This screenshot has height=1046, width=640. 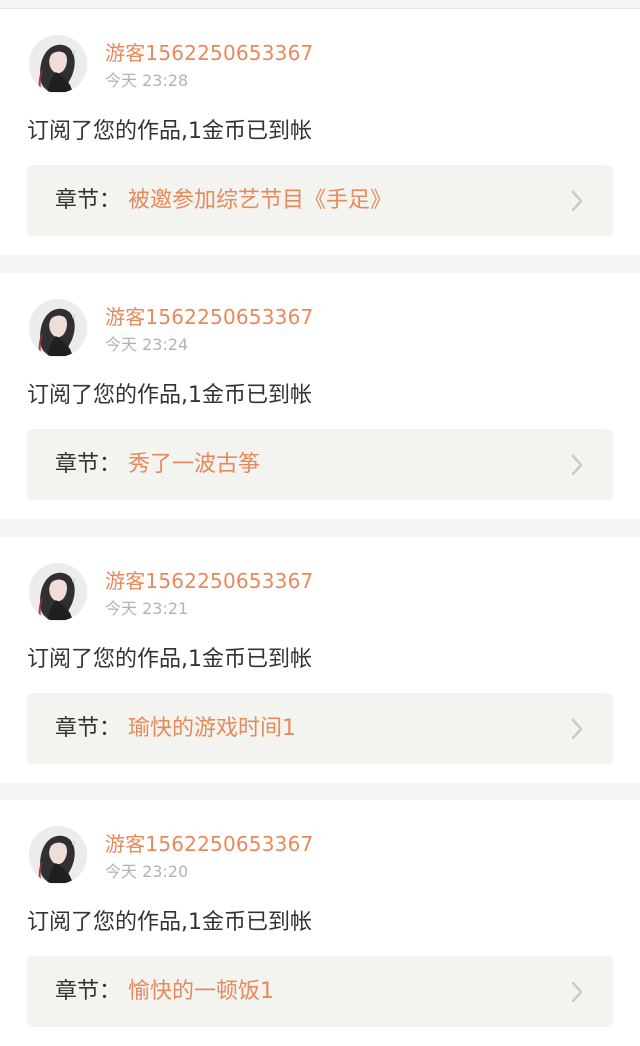 I want to click on chapter-title: 秀了一波古筝, so click(x=194, y=464).